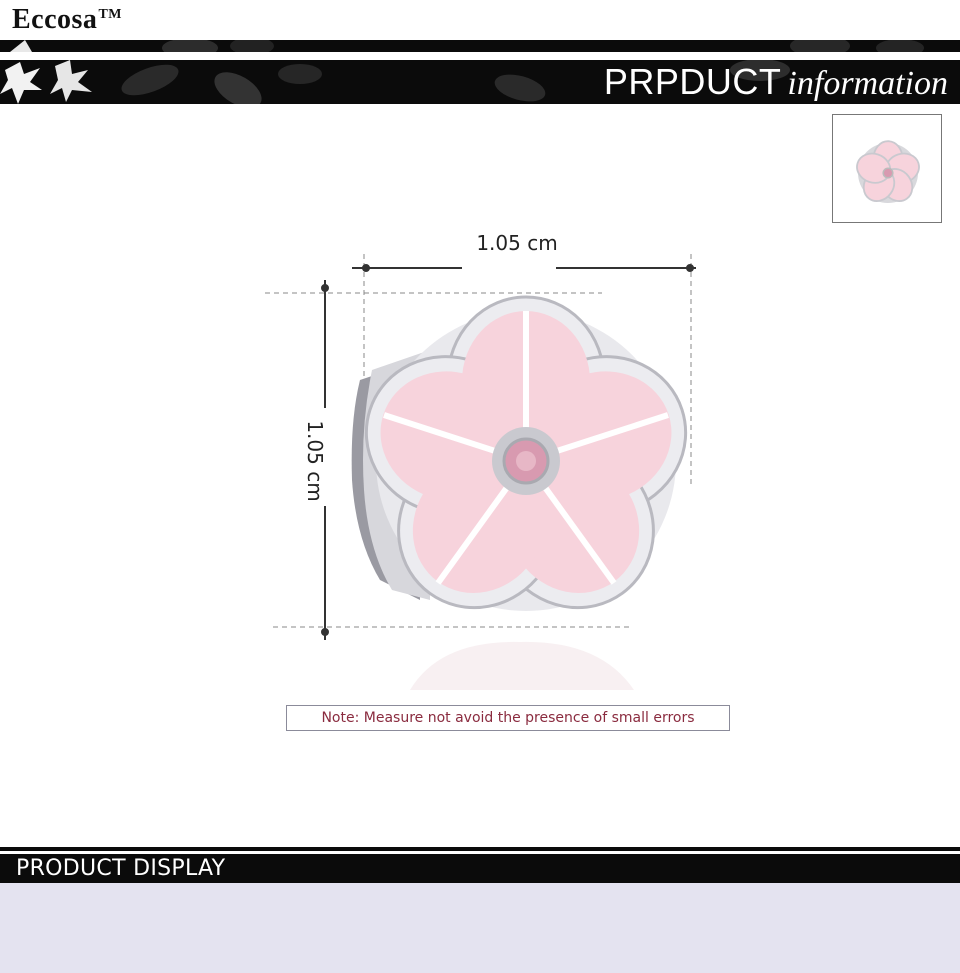  What do you see at coordinates (315, 461) in the screenshot?
I see `height-label: 1.05 cm` at bounding box center [315, 461].